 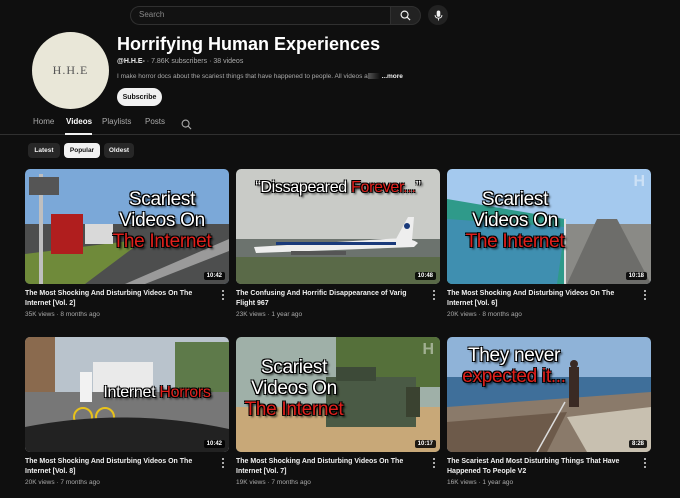 I want to click on tab-search-button, so click(x=186, y=126).